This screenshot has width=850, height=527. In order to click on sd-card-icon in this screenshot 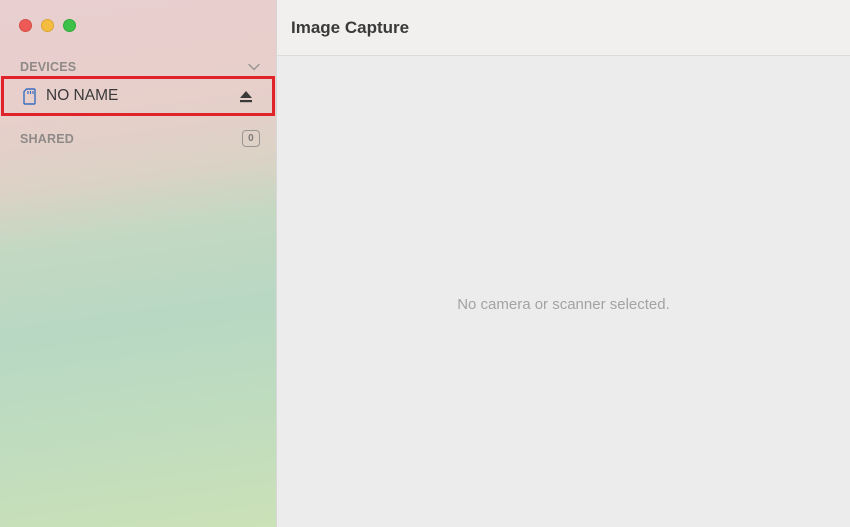, I will do `click(29, 96)`.